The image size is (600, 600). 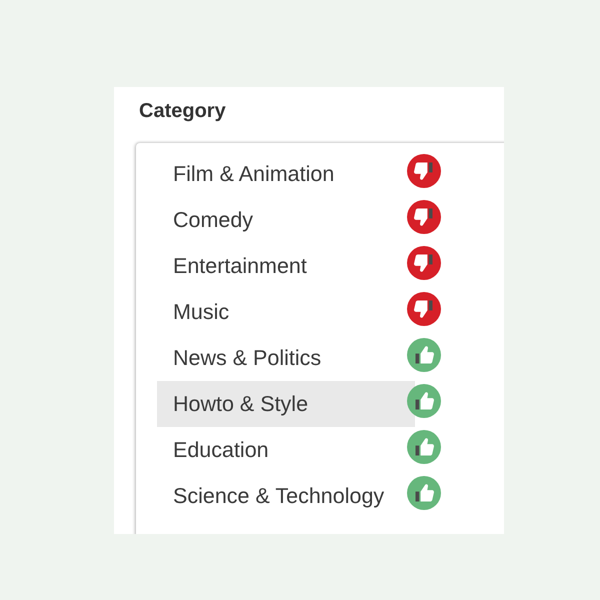 I want to click on category-option: Howto & Style, so click(x=286, y=404).